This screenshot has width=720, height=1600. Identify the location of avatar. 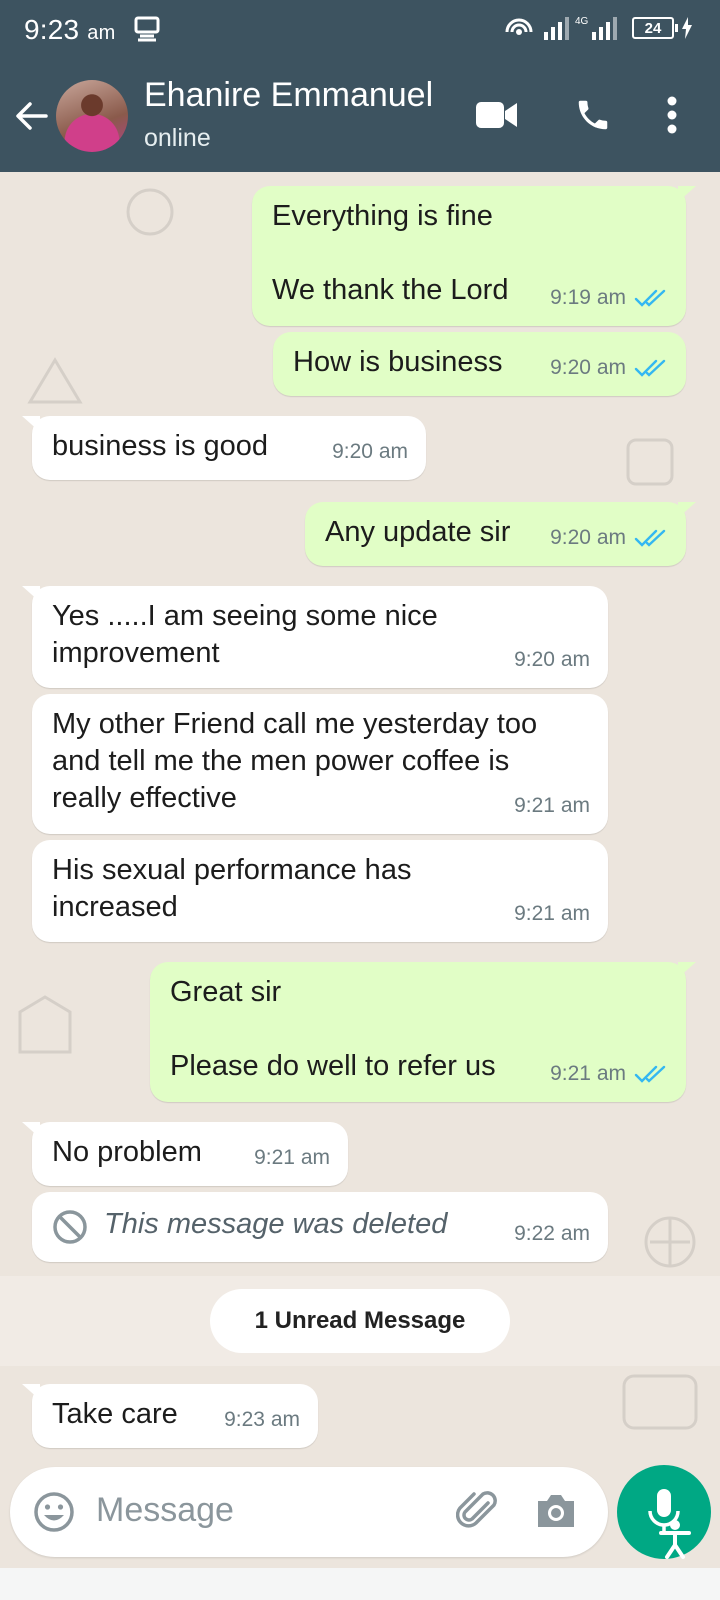
(92, 116).